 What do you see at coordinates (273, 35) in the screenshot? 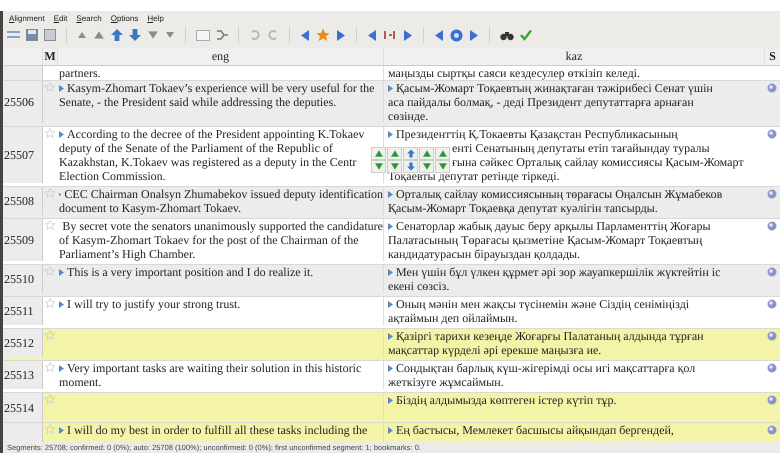
I see `redo-icon` at bounding box center [273, 35].